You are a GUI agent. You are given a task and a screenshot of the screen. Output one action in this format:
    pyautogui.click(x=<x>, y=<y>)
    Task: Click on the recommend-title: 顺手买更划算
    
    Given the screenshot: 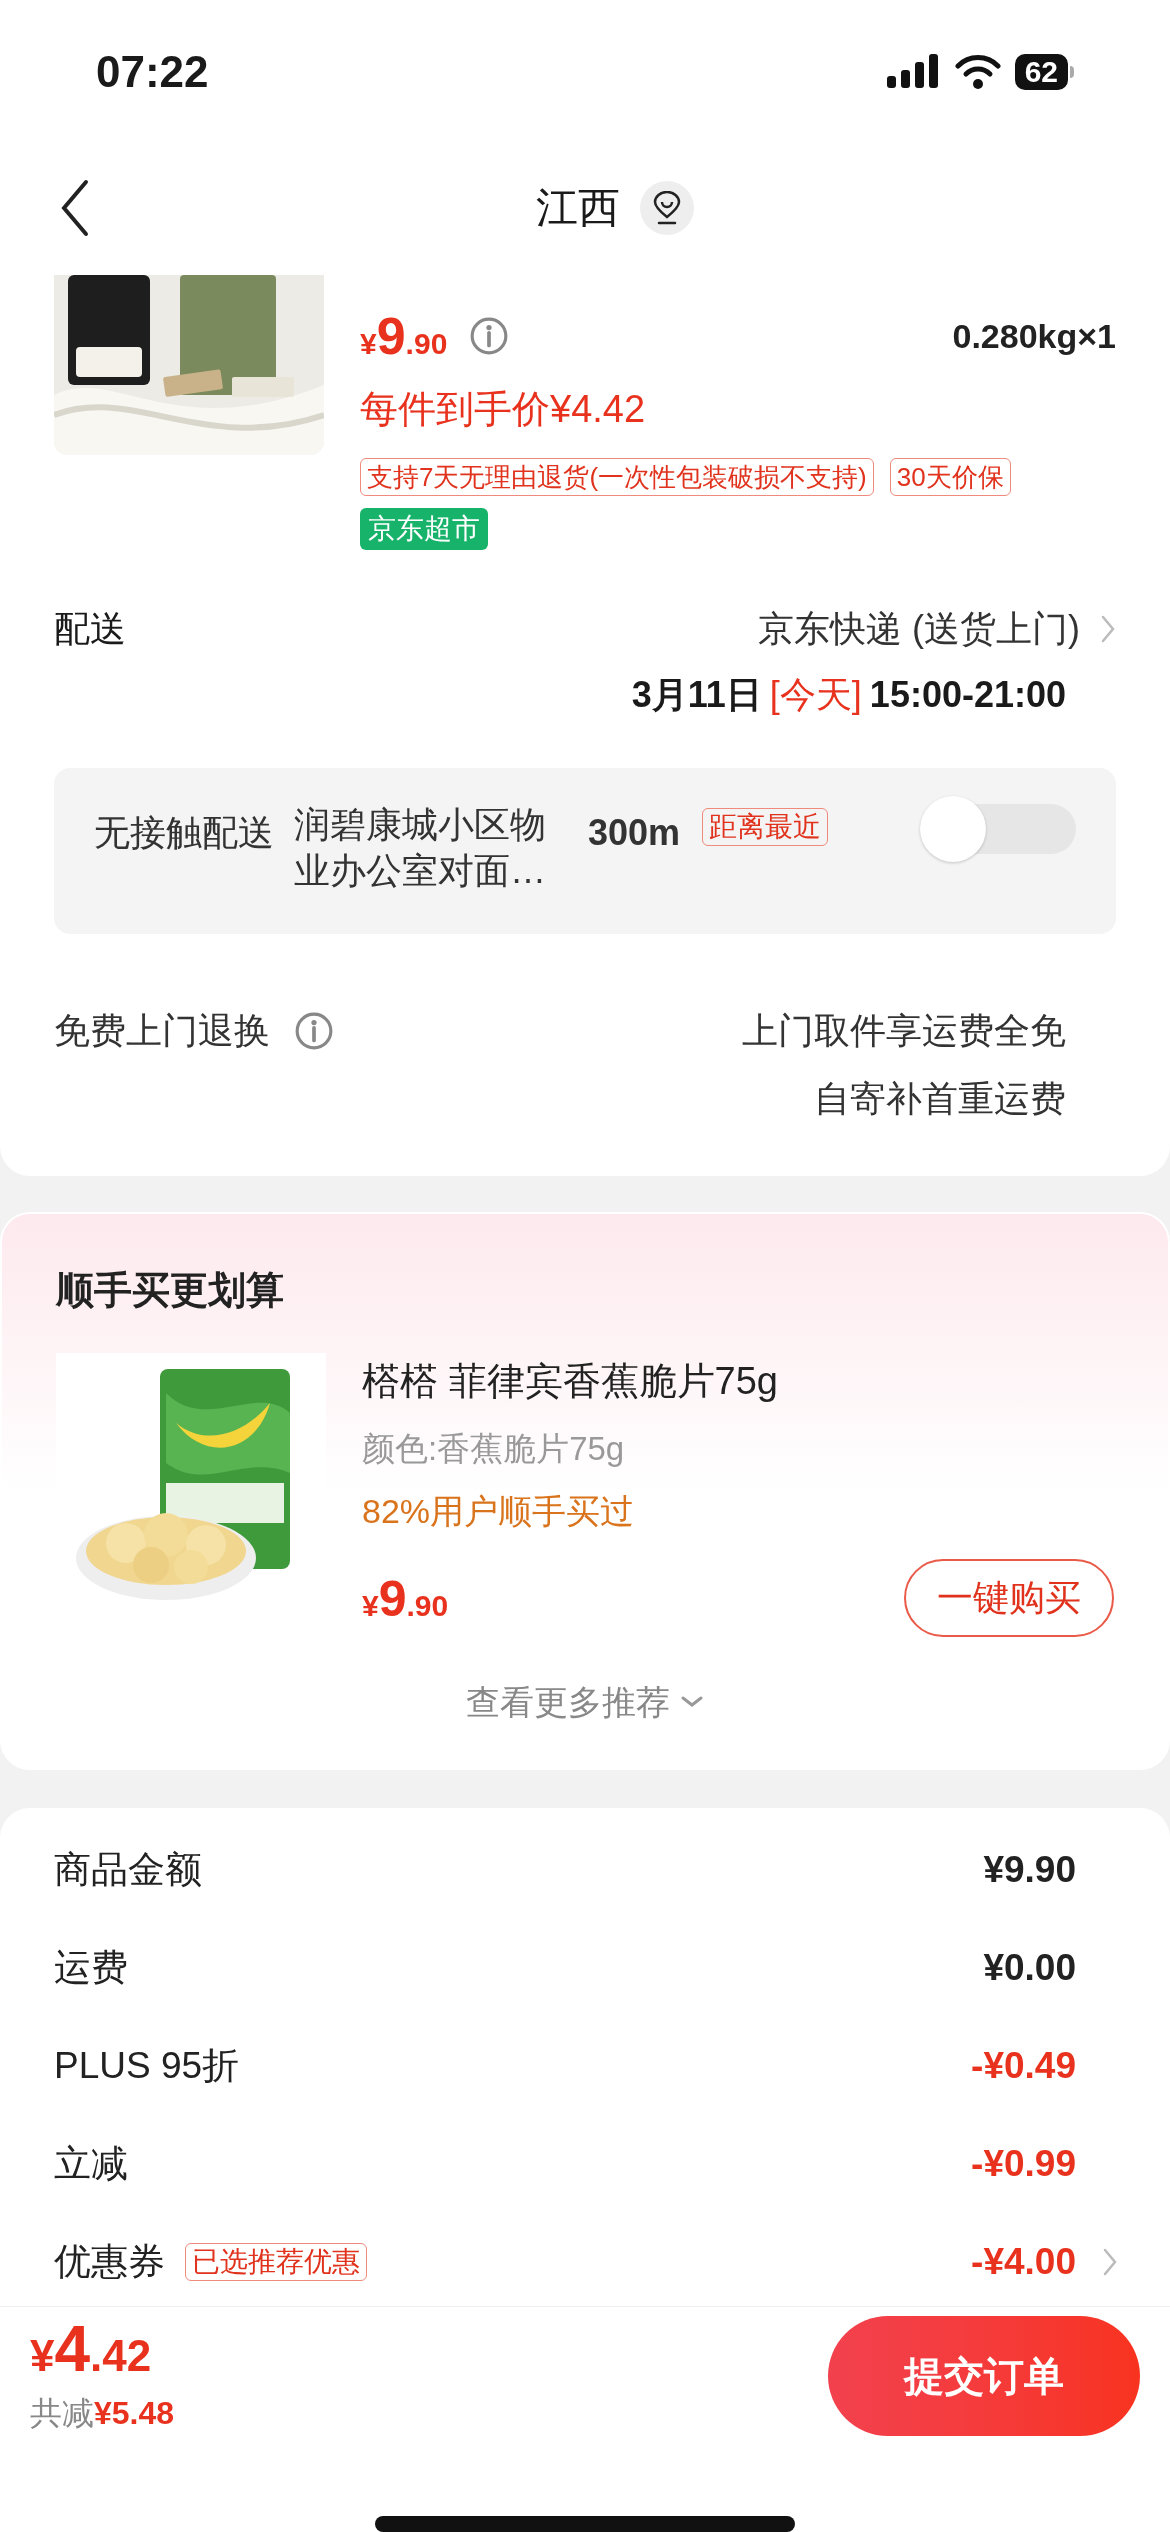 What is the action you would take?
    pyautogui.click(x=170, y=1290)
    